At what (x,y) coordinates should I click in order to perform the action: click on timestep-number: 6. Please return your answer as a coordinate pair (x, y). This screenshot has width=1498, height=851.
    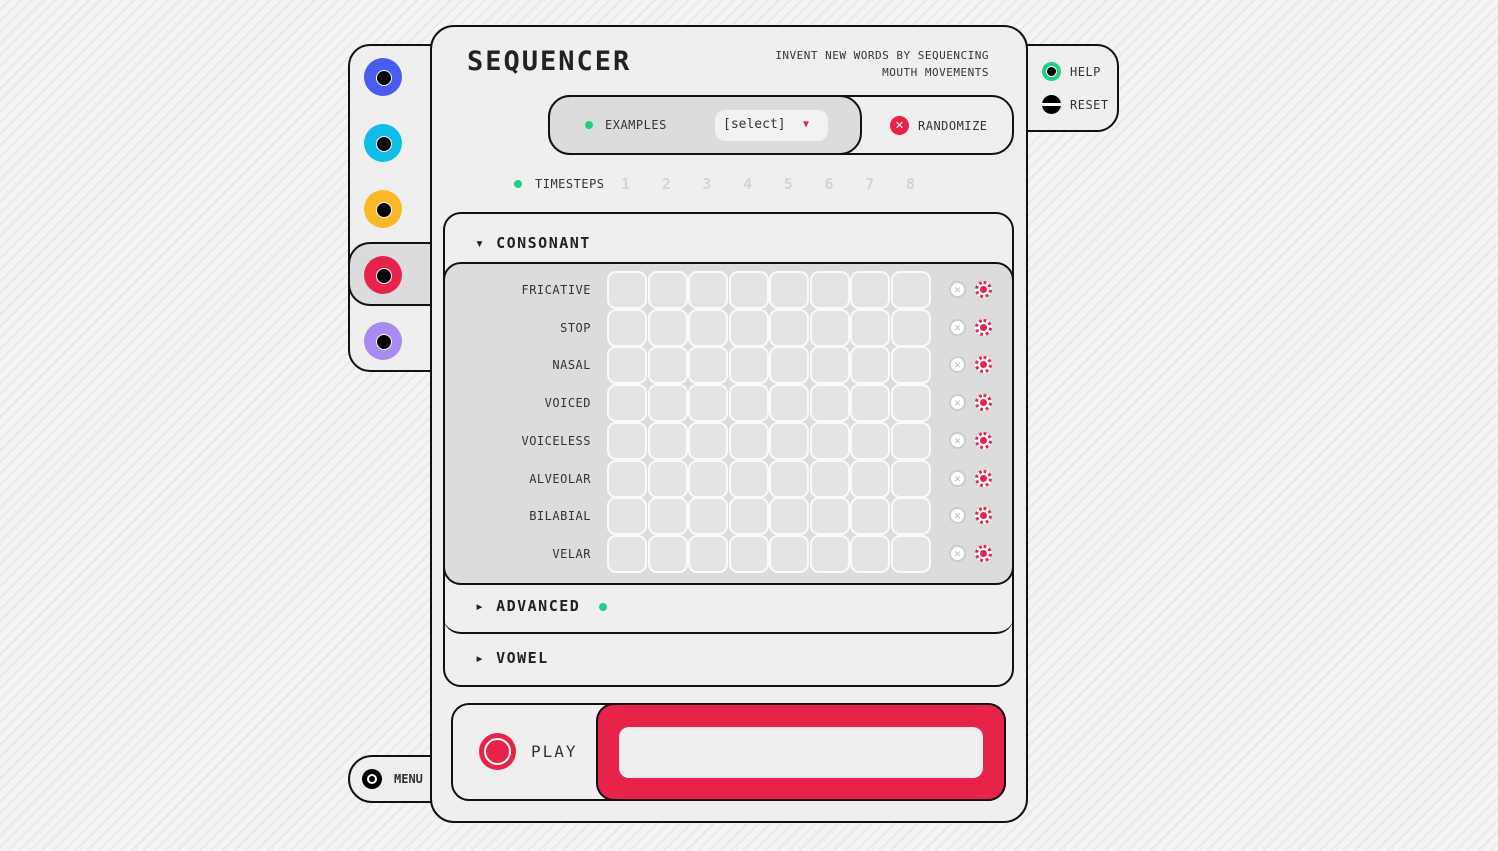
    Looking at the image, I should click on (829, 184).